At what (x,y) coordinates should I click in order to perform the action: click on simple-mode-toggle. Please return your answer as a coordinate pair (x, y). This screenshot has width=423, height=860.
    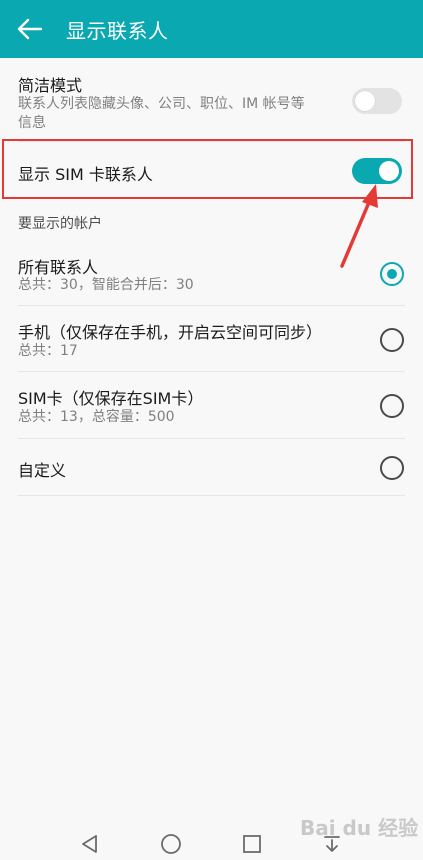
    Looking at the image, I should click on (377, 101).